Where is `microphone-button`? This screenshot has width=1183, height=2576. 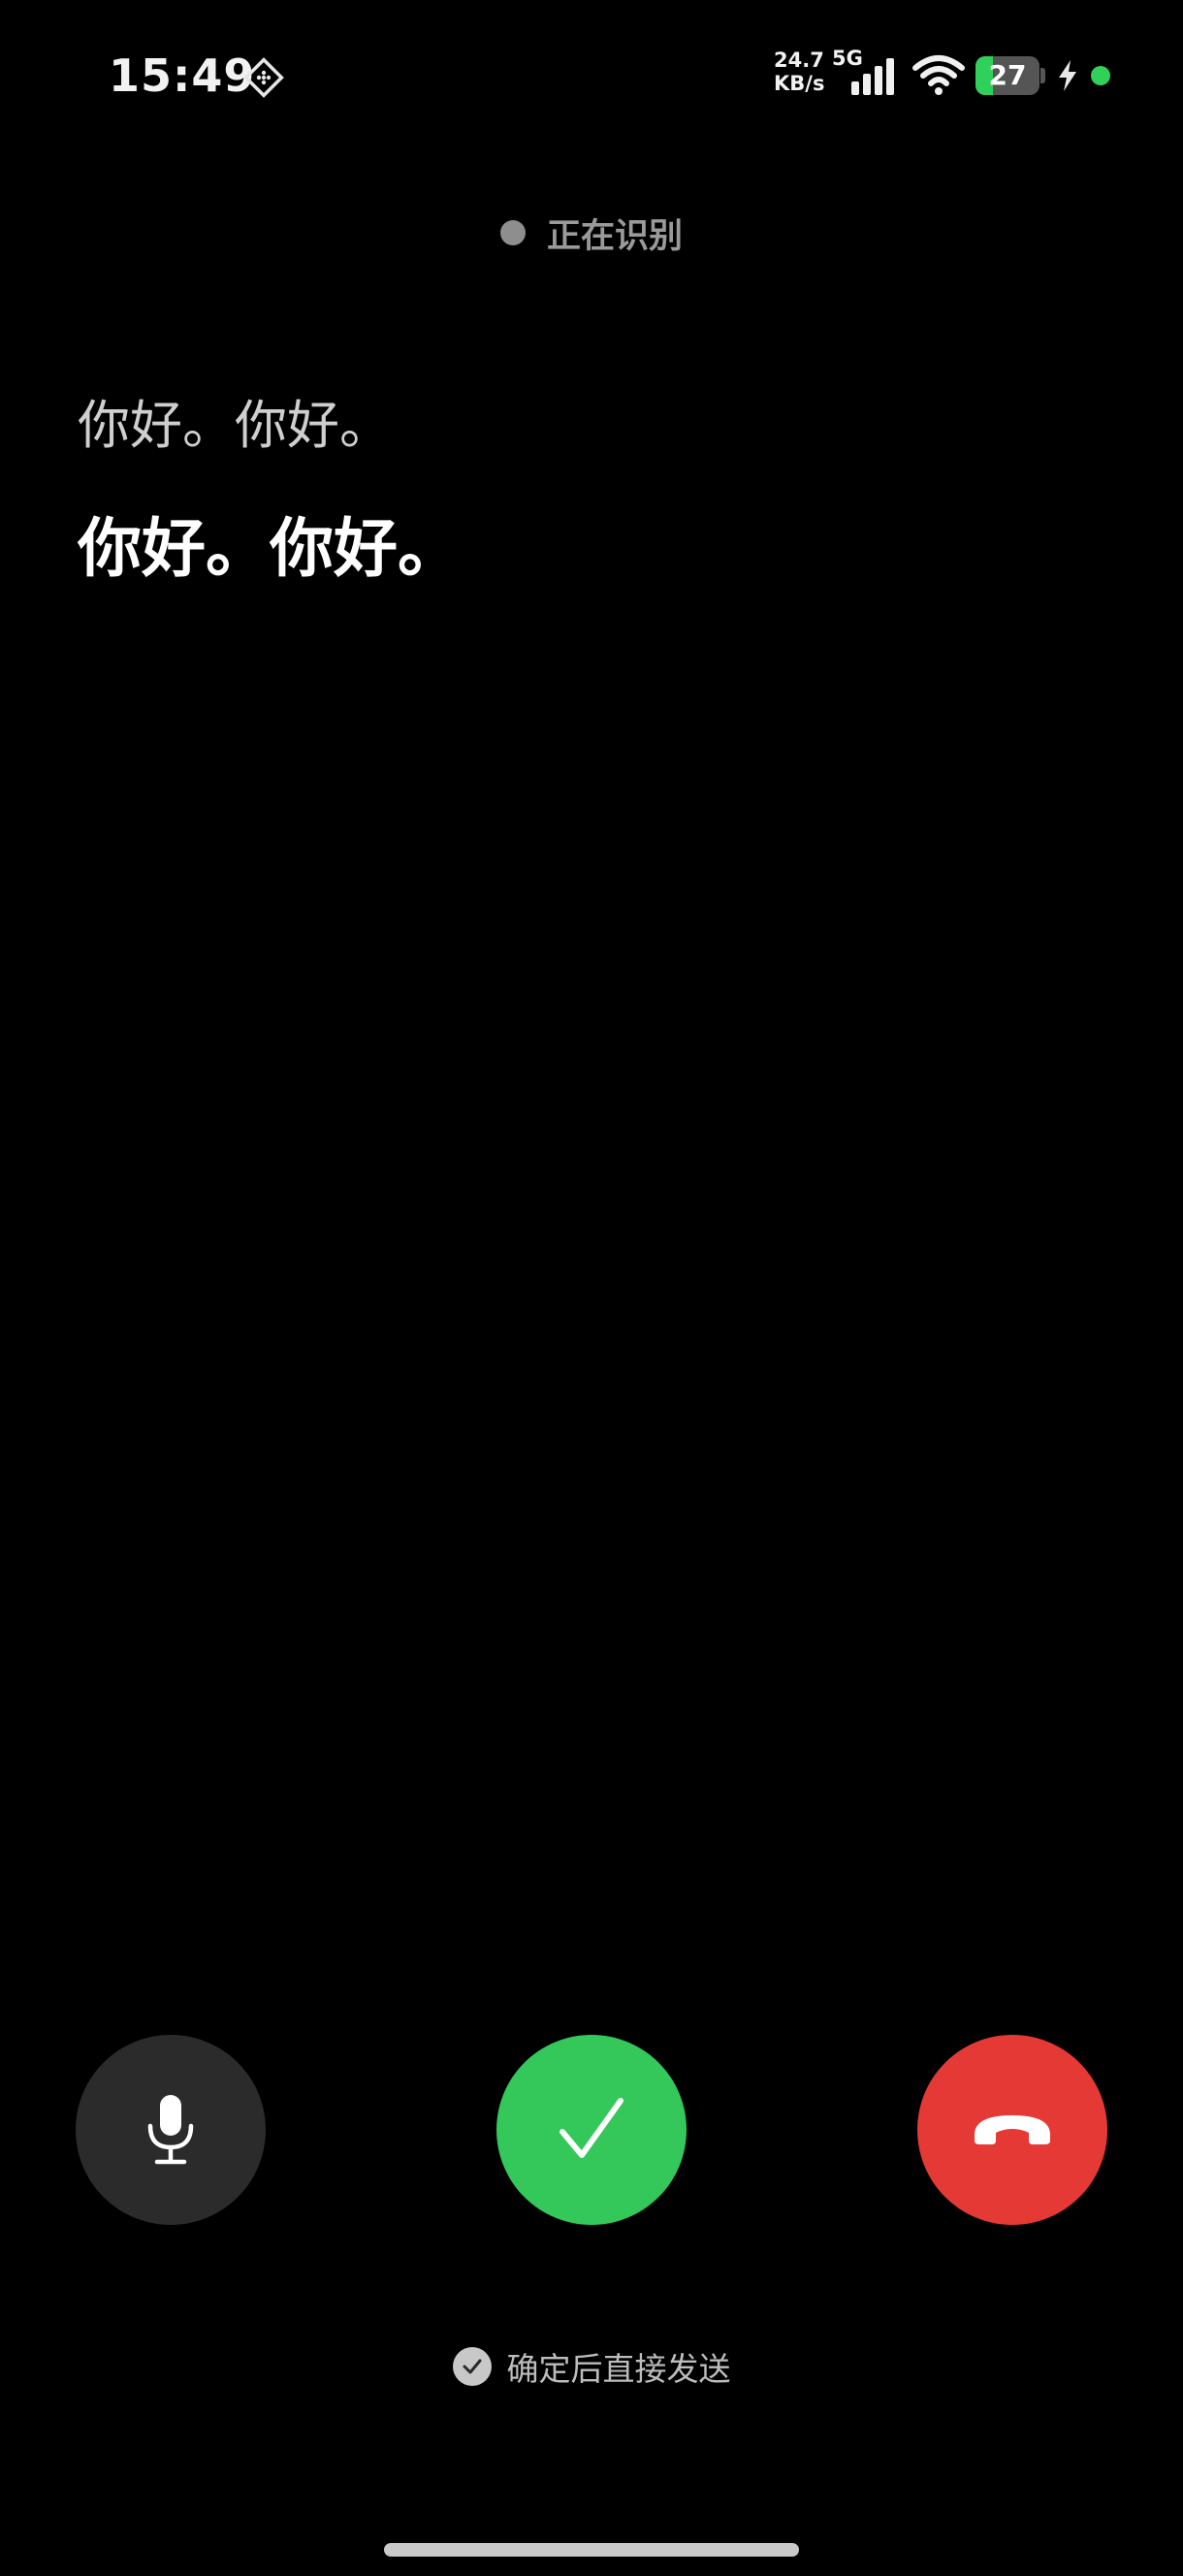 microphone-button is located at coordinates (171, 2130).